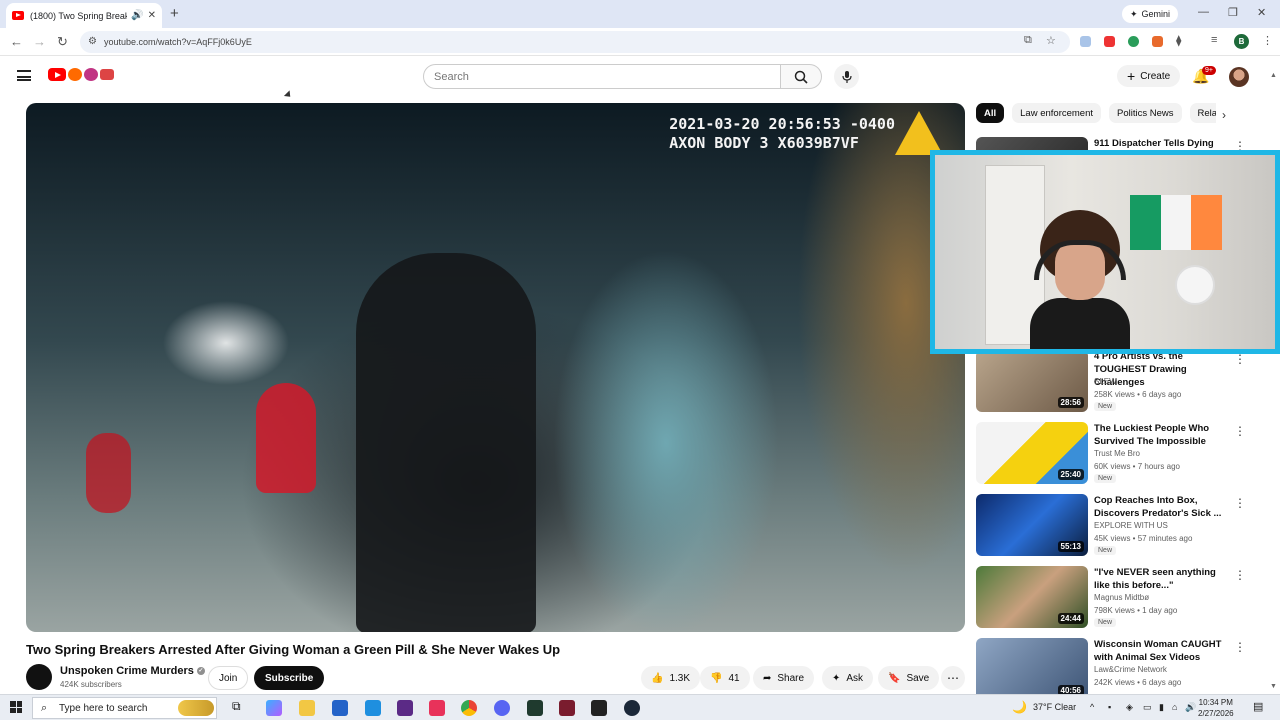  Describe the element at coordinates (1032, 525) in the screenshot. I see `video-thumbnail: 55:13` at that location.